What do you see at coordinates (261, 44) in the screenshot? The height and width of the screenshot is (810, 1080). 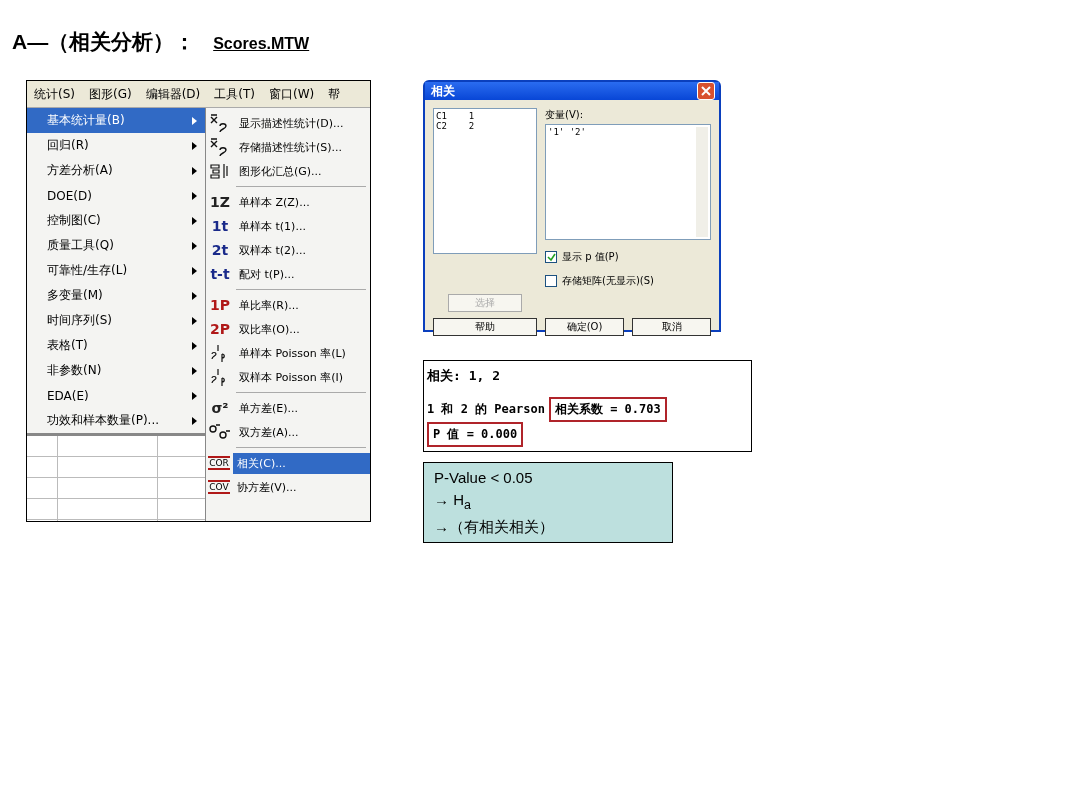 I see `file-link: Scores.MTW` at bounding box center [261, 44].